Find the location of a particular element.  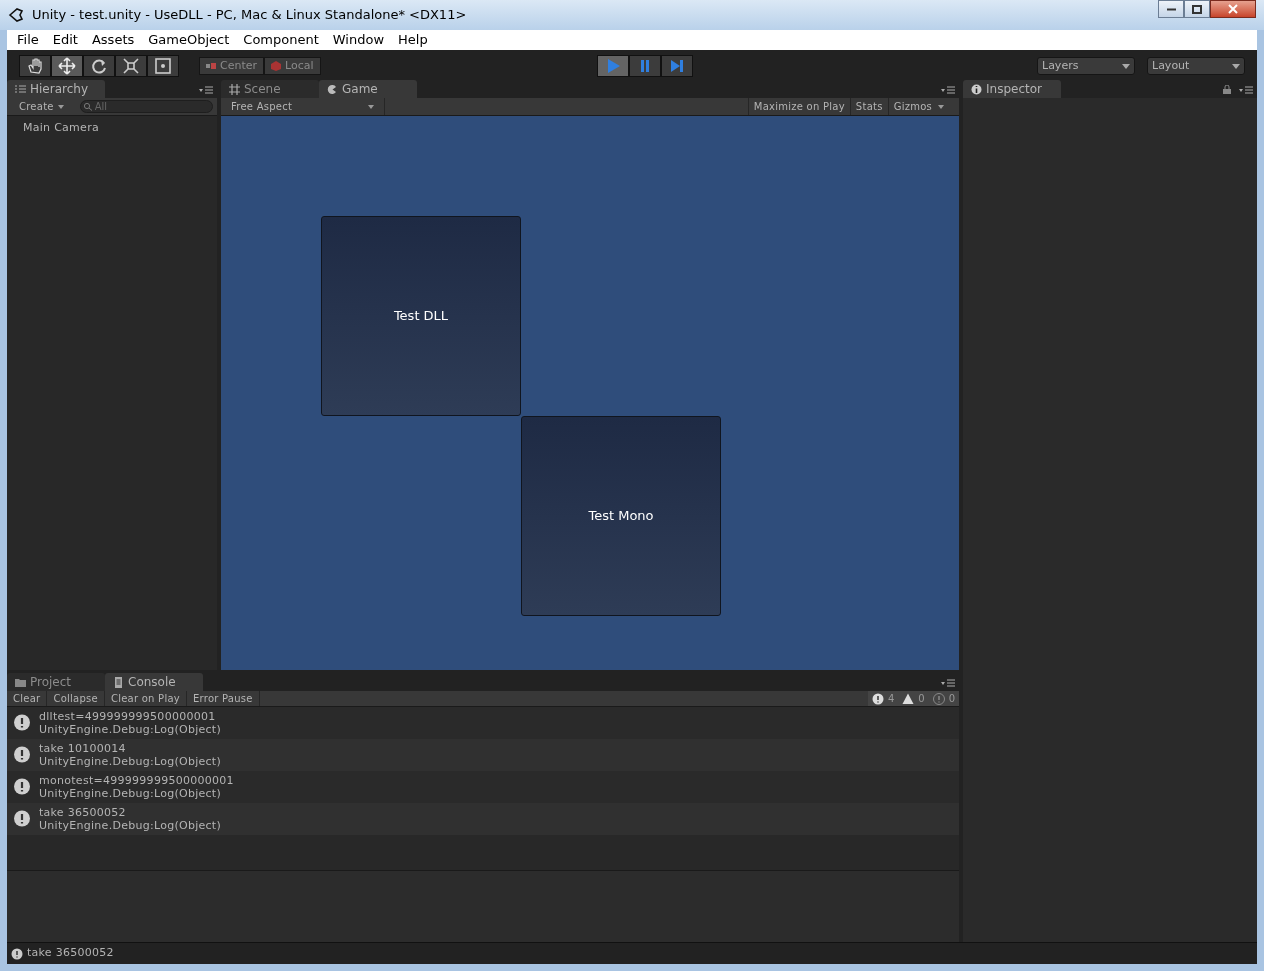

pivot-icon is located at coordinates (211, 66).